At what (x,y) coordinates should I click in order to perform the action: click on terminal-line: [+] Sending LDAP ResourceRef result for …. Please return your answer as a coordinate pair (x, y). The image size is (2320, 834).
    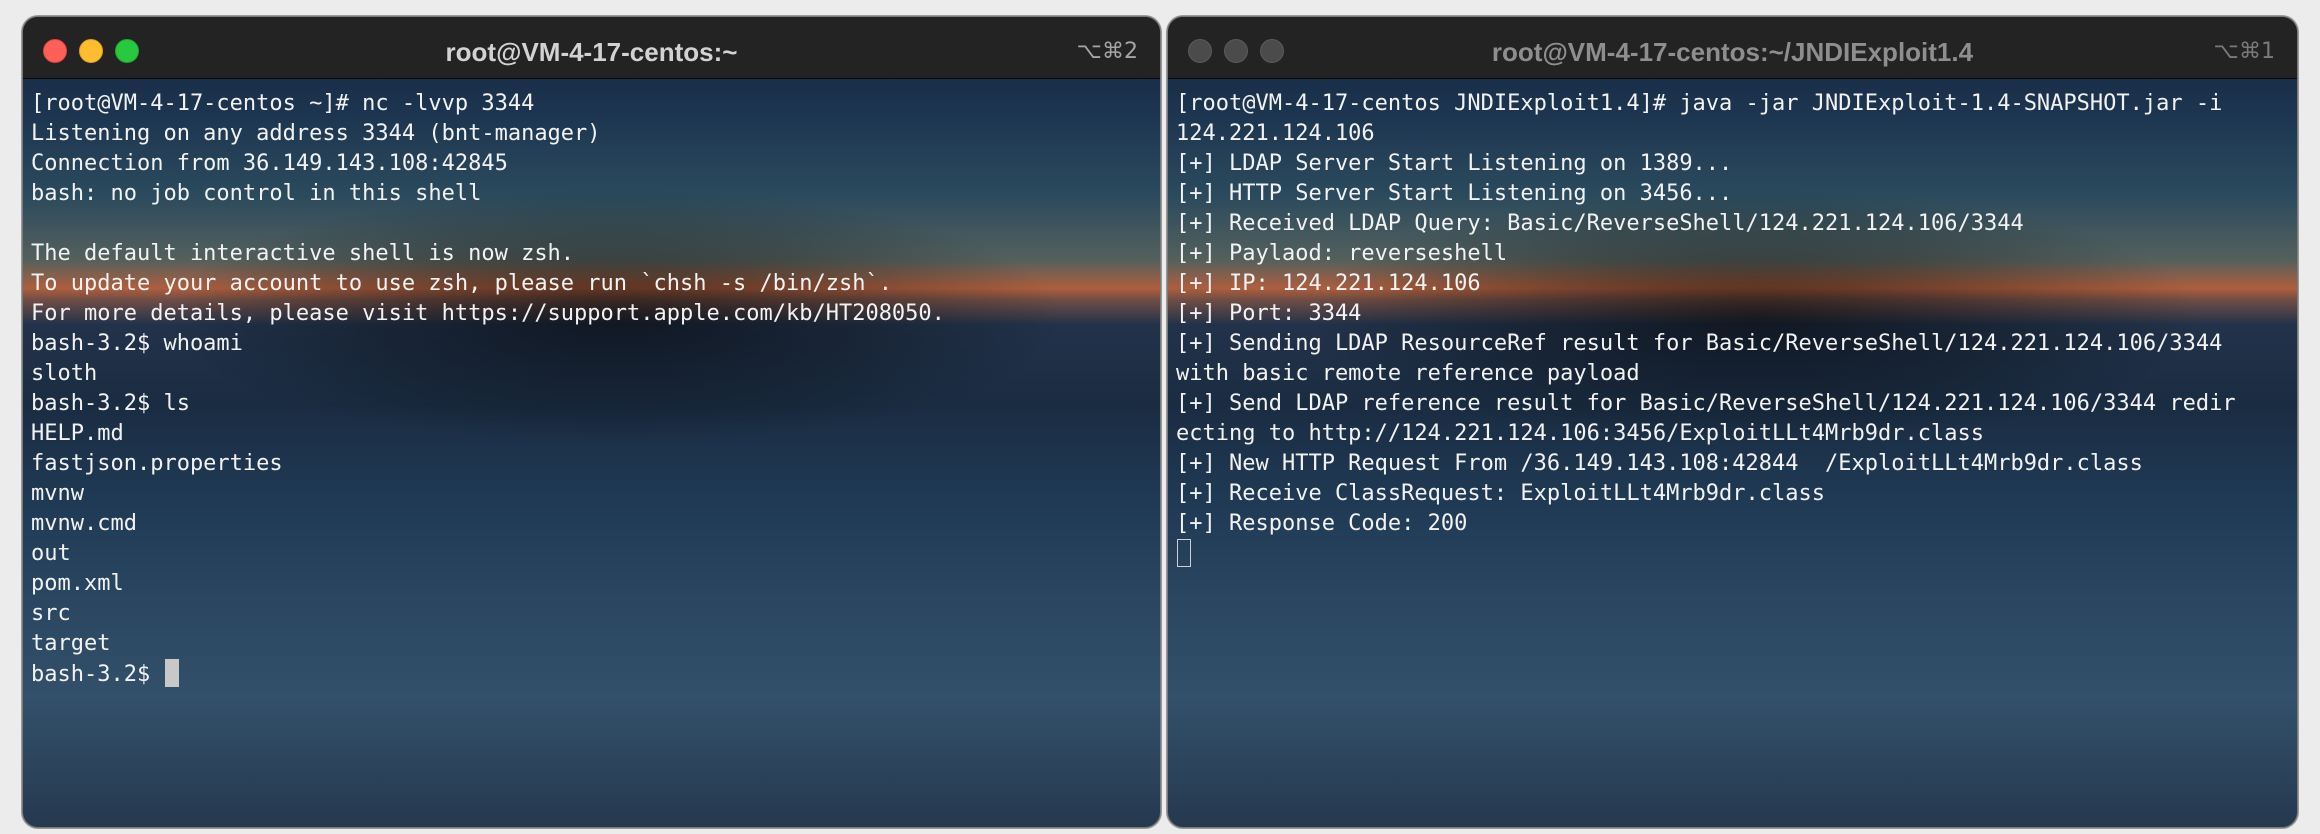
    Looking at the image, I should click on (1699, 343).